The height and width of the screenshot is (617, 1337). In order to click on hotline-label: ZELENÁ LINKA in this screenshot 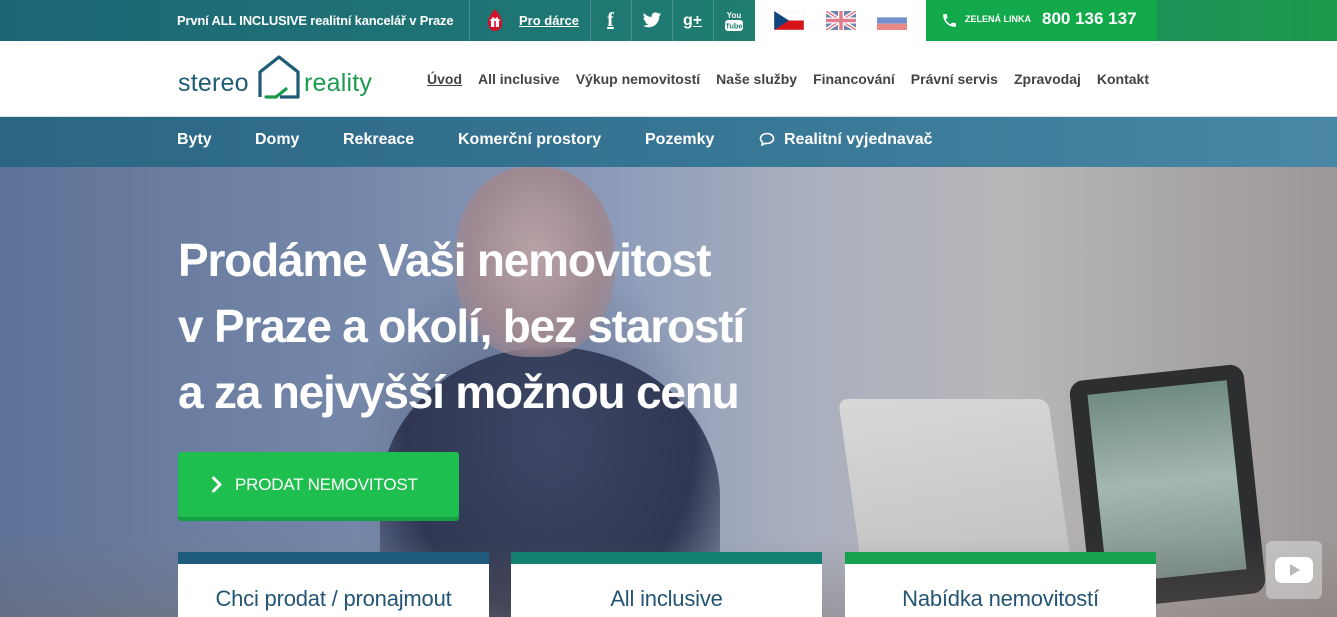, I will do `click(998, 19)`.